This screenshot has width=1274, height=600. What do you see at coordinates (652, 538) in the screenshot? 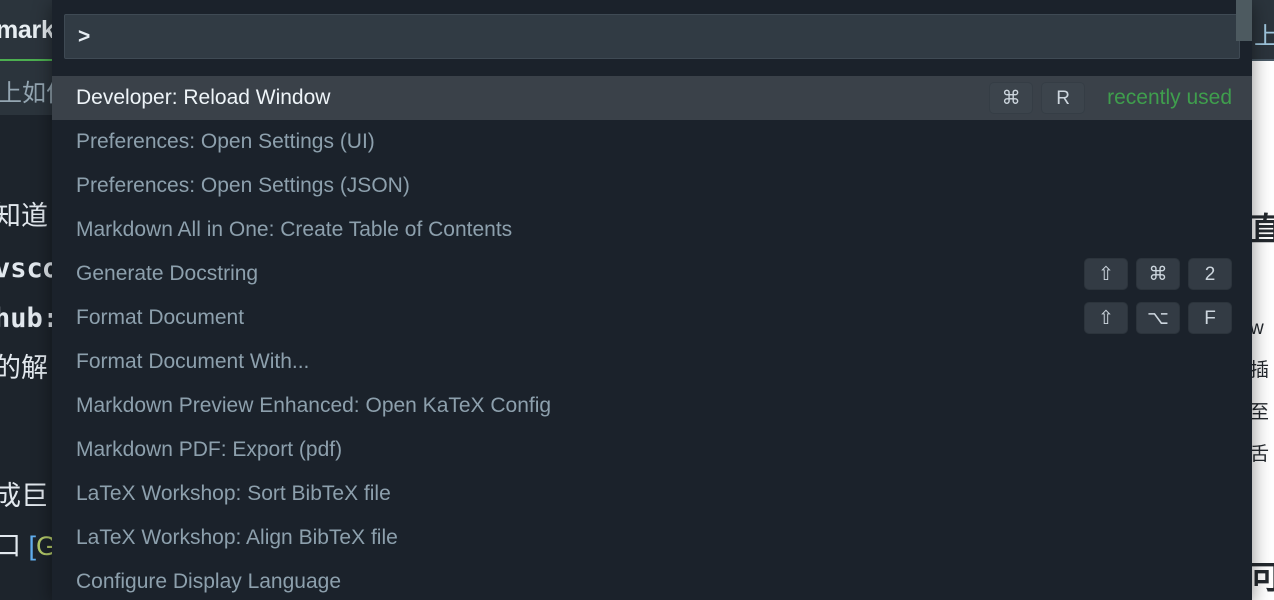
I see `command-palette-item: LaTeX Workshop: Align BibTeX file` at bounding box center [652, 538].